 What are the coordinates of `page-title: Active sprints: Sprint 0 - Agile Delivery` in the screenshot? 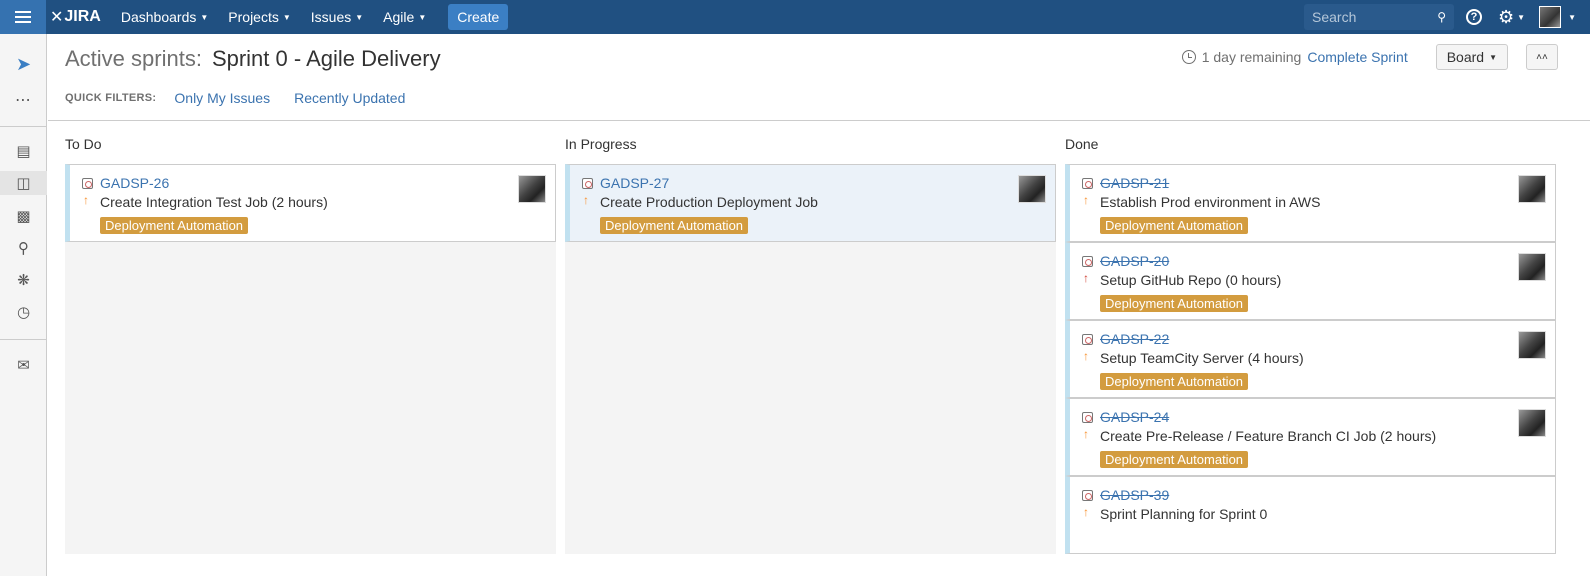 It's located at (253, 59).